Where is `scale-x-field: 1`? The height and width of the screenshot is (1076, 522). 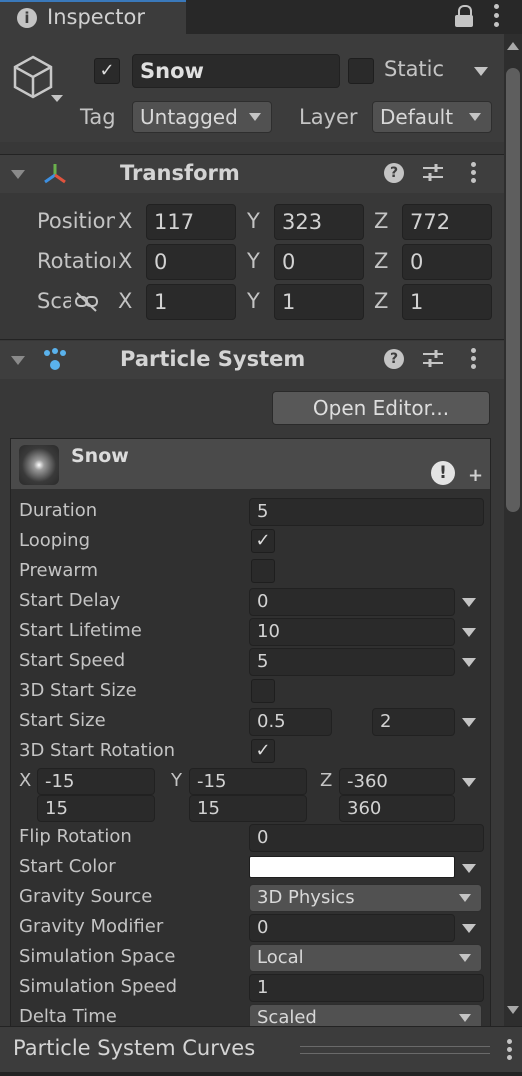 scale-x-field: 1 is located at coordinates (191, 302).